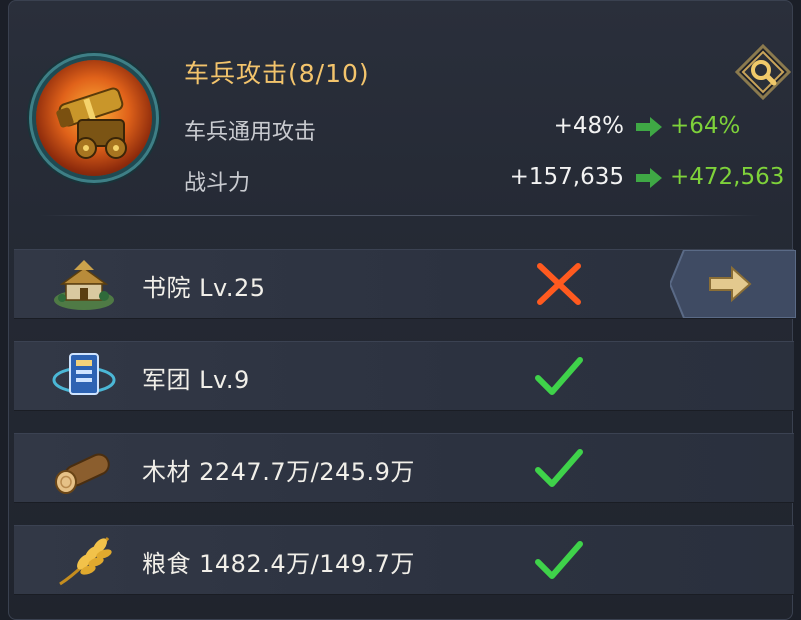 The width and height of the screenshot is (801, 620). I want to click on stat-current-power: +157,635, so click(566, 177).